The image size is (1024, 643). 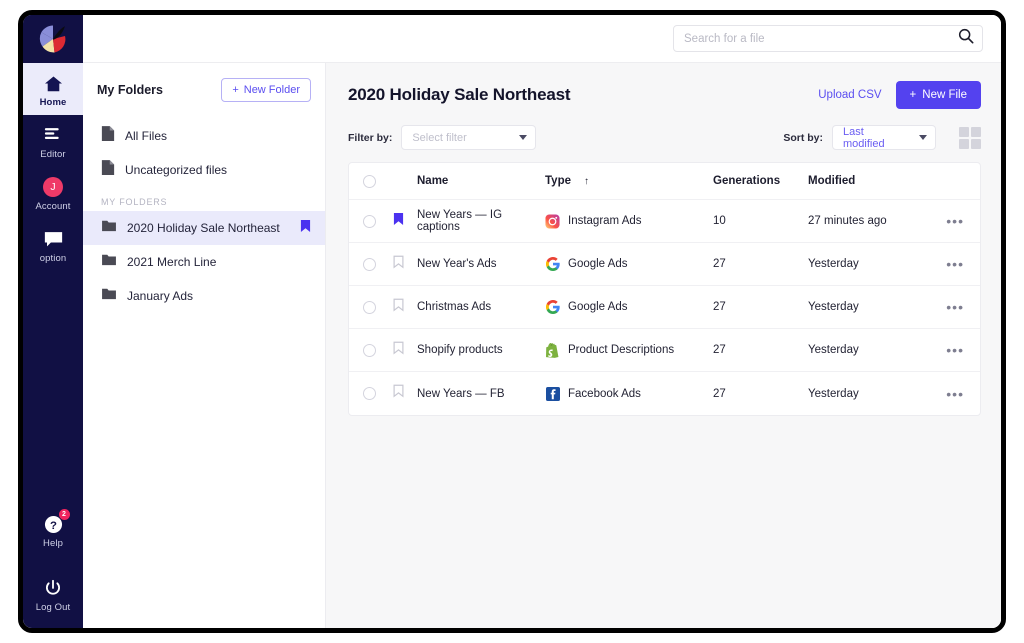 What do you see at coordinates (552, 307) in the screenshot?
I see `google-icon` at bounding box center [552, 307].